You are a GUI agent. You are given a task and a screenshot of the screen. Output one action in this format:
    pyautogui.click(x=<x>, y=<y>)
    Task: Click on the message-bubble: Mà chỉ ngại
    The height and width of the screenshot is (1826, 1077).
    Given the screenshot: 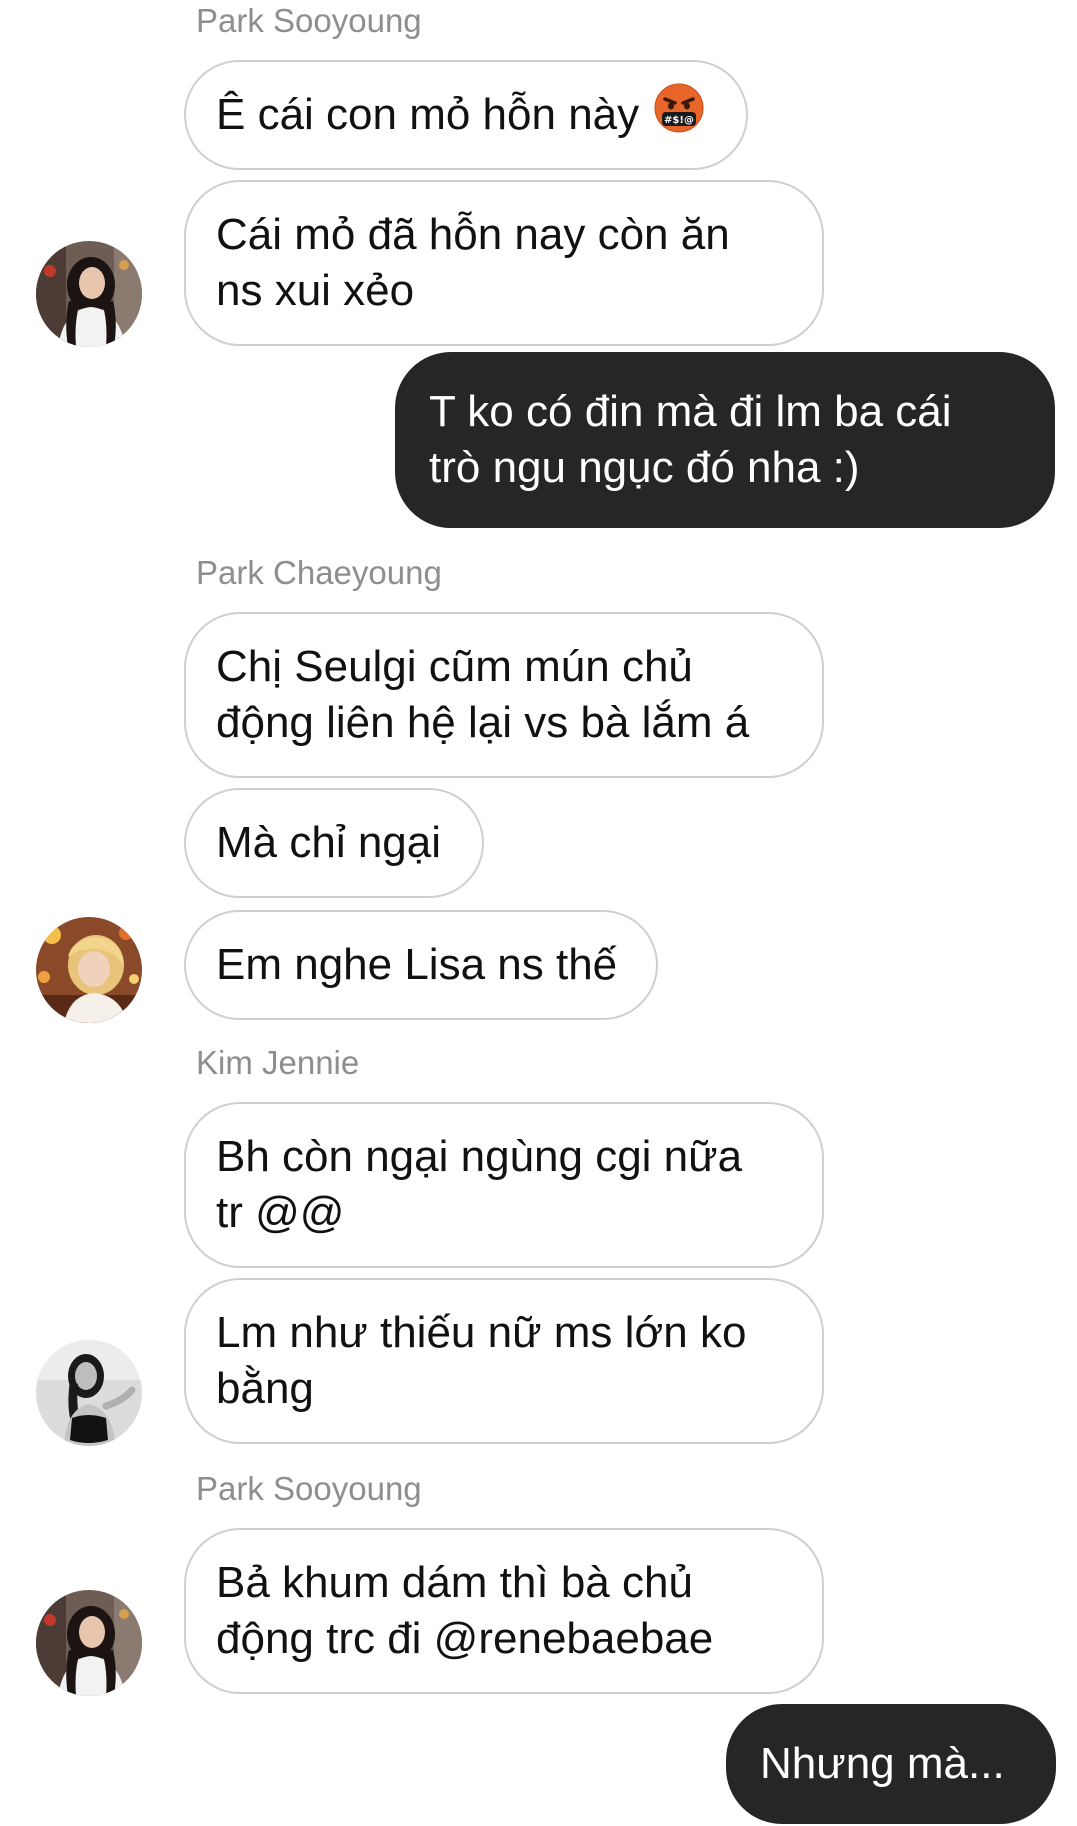 What is the action you would take?
    pyautogui.click(x=334, y=843)
    